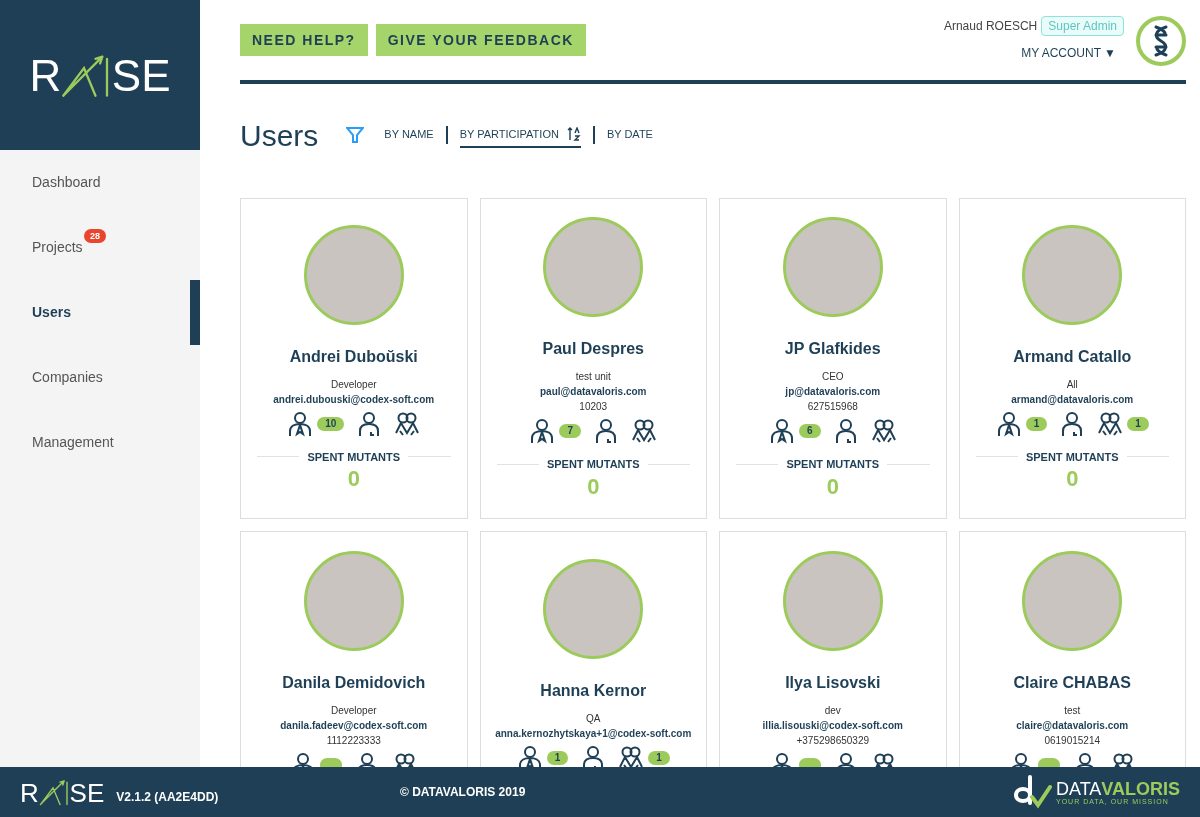  I want to click on user-card: Armand Catallo All armand@datavaloris.com 1 1 SPENT MUTANTS 0, so click(1072, 358).